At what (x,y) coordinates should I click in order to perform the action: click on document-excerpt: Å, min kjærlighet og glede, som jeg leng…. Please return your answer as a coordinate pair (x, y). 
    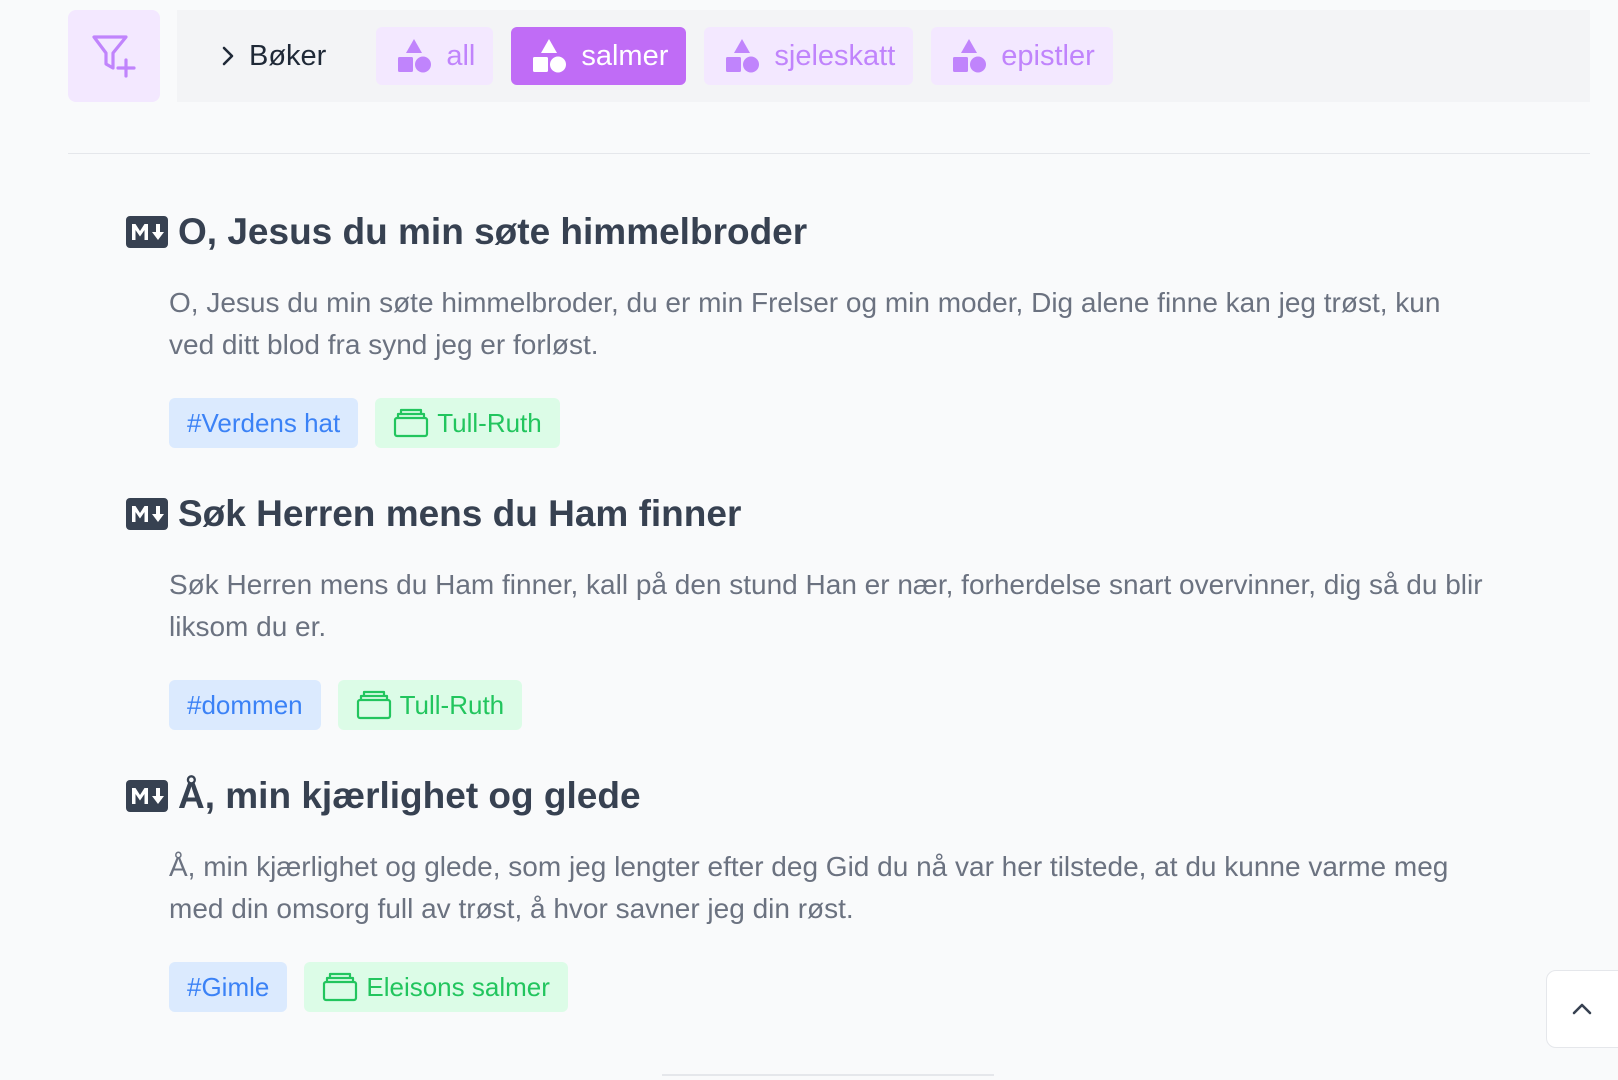
    Looking at the image, I should click on (809, 887).